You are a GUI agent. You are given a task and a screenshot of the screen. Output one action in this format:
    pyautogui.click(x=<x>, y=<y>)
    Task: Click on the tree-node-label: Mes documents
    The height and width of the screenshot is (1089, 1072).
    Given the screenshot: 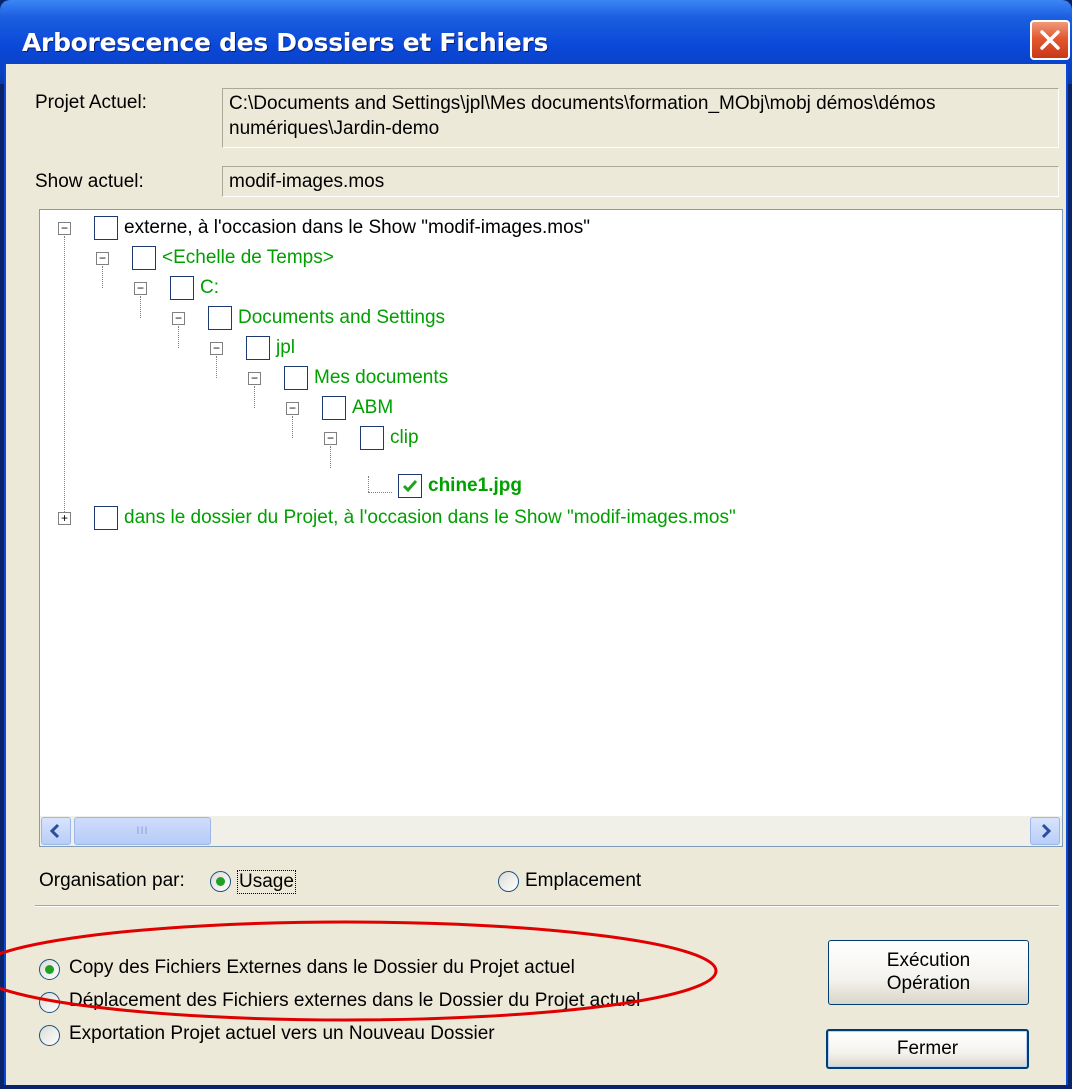 What is the action you would take?
    pyautogui.click(x=381, y=377)
    